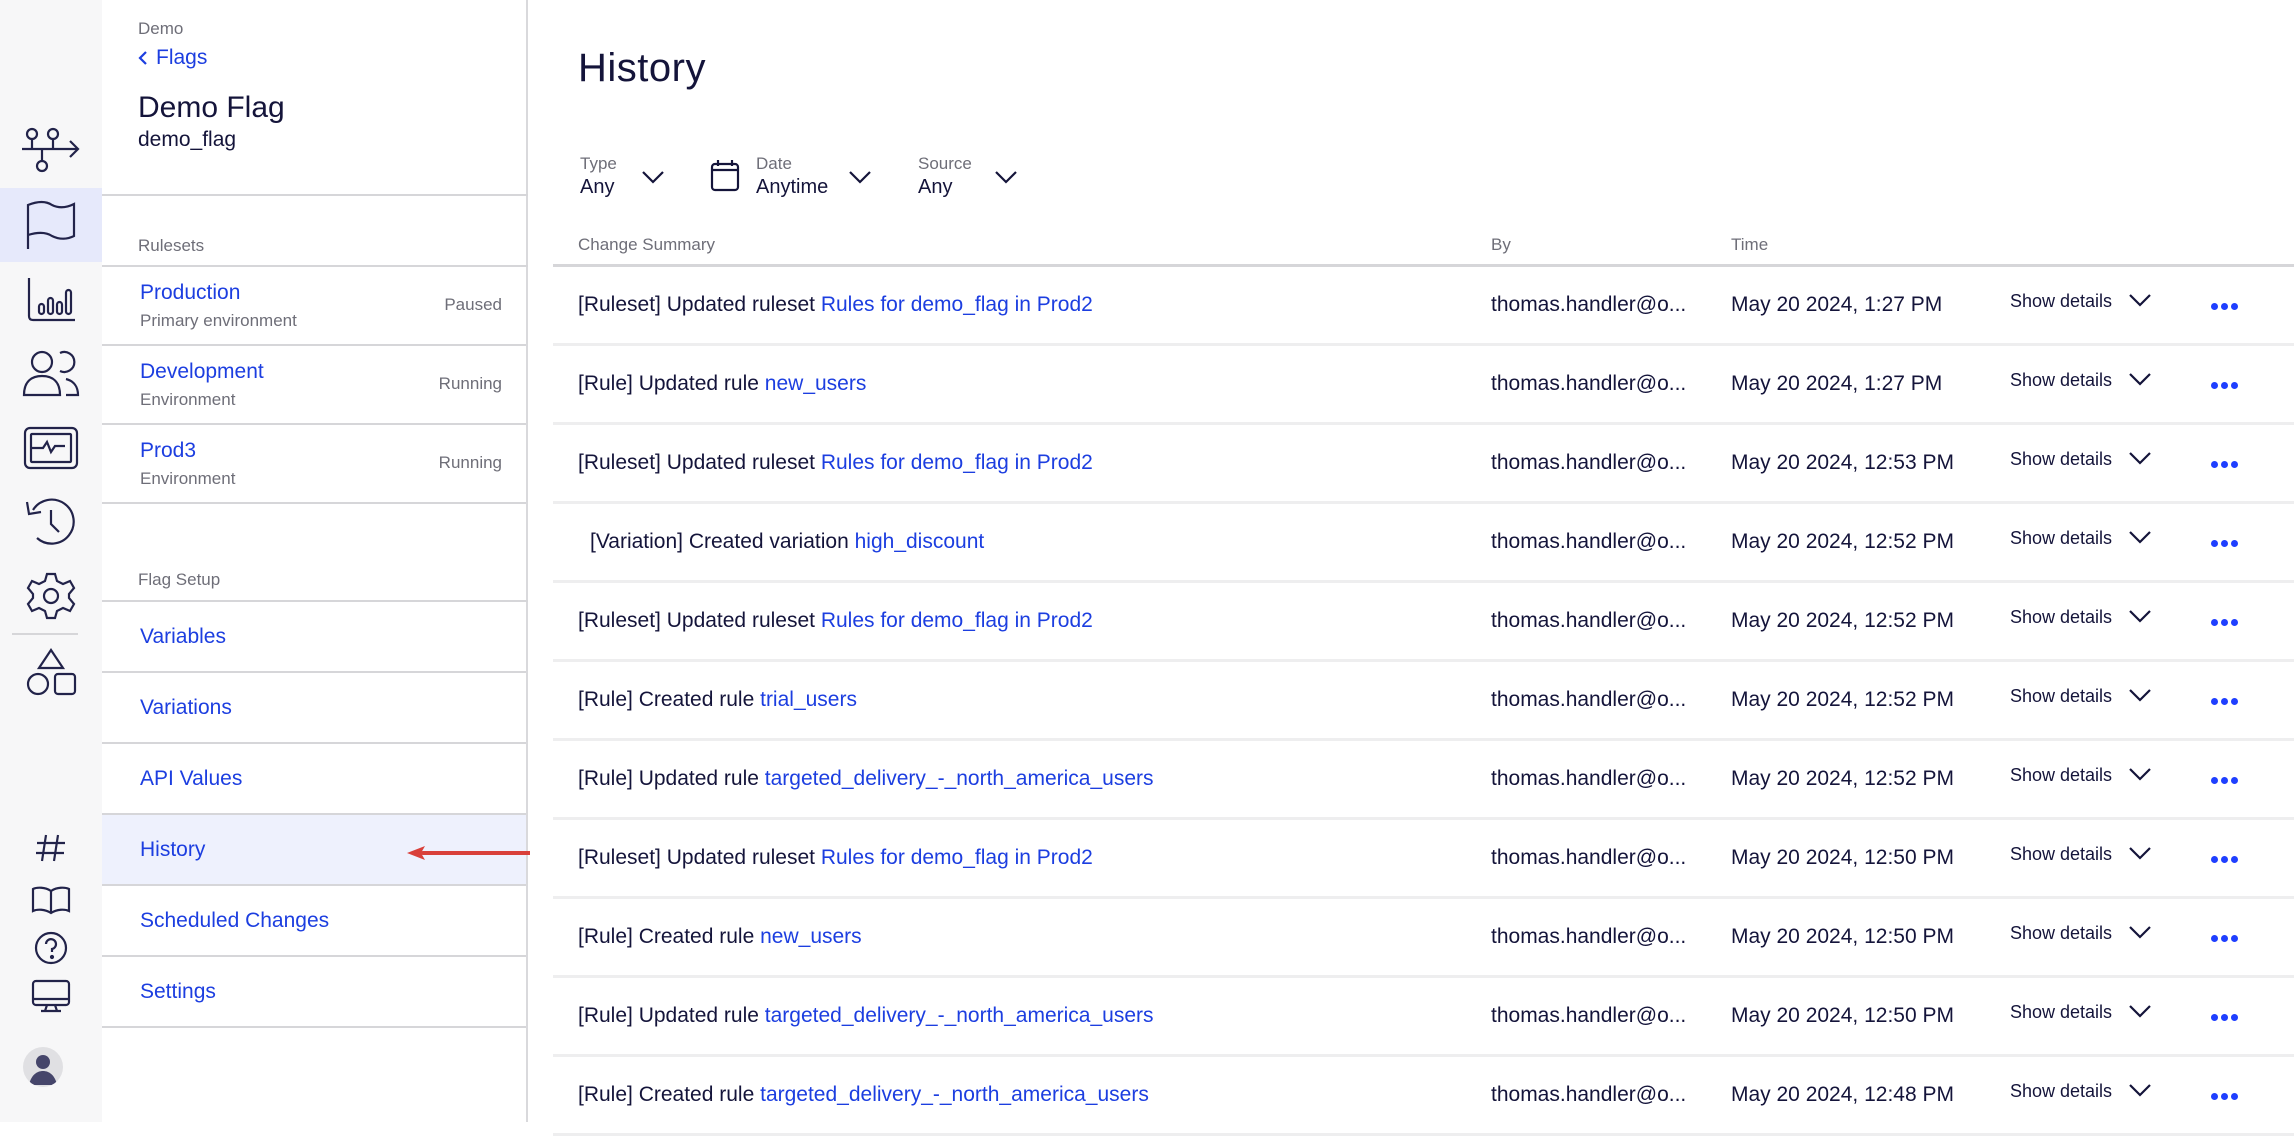  Describe the element at coordinates (920, 541) in the screenshot. I see `change-target-link: high_discount` at that location.